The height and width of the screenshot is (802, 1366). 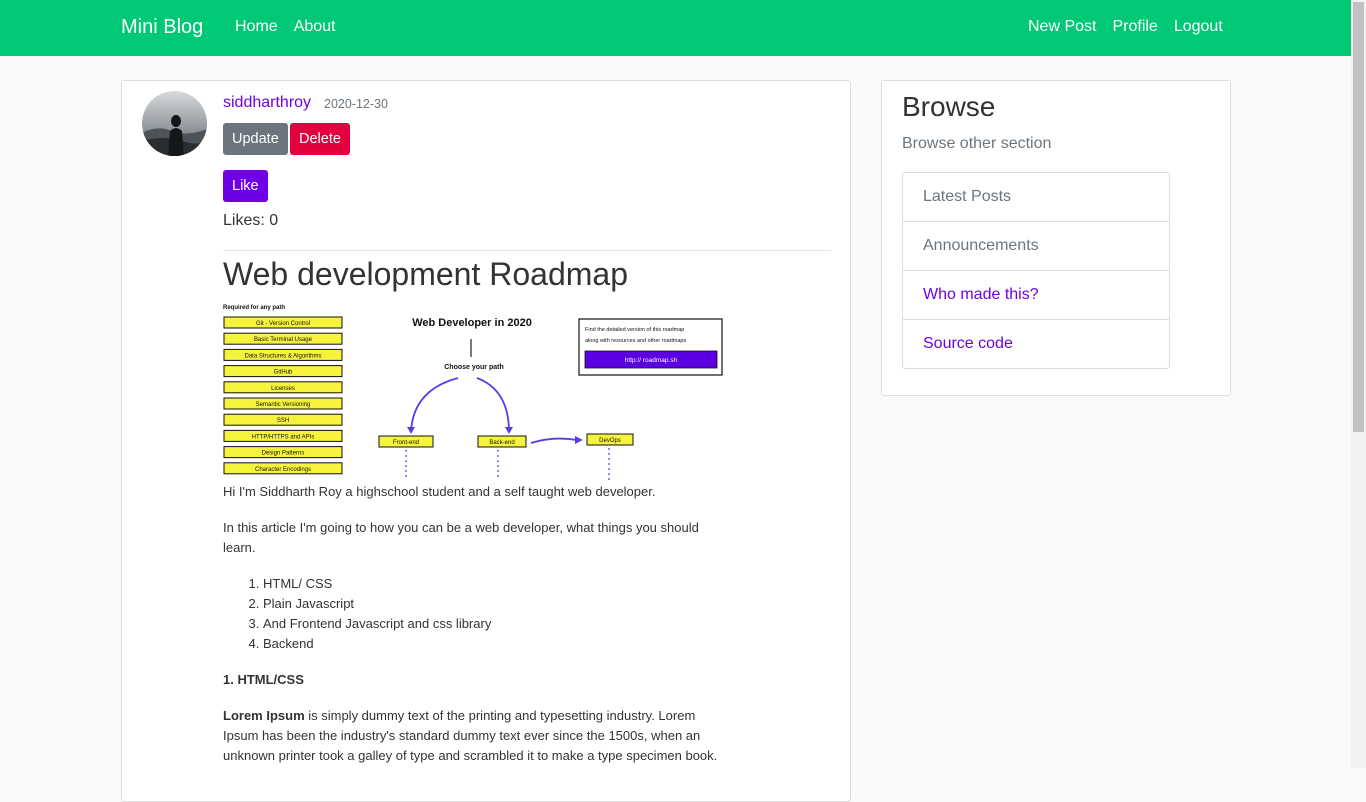 I want to click on path-devops-label: DevOps, so click(x=610, y=441).